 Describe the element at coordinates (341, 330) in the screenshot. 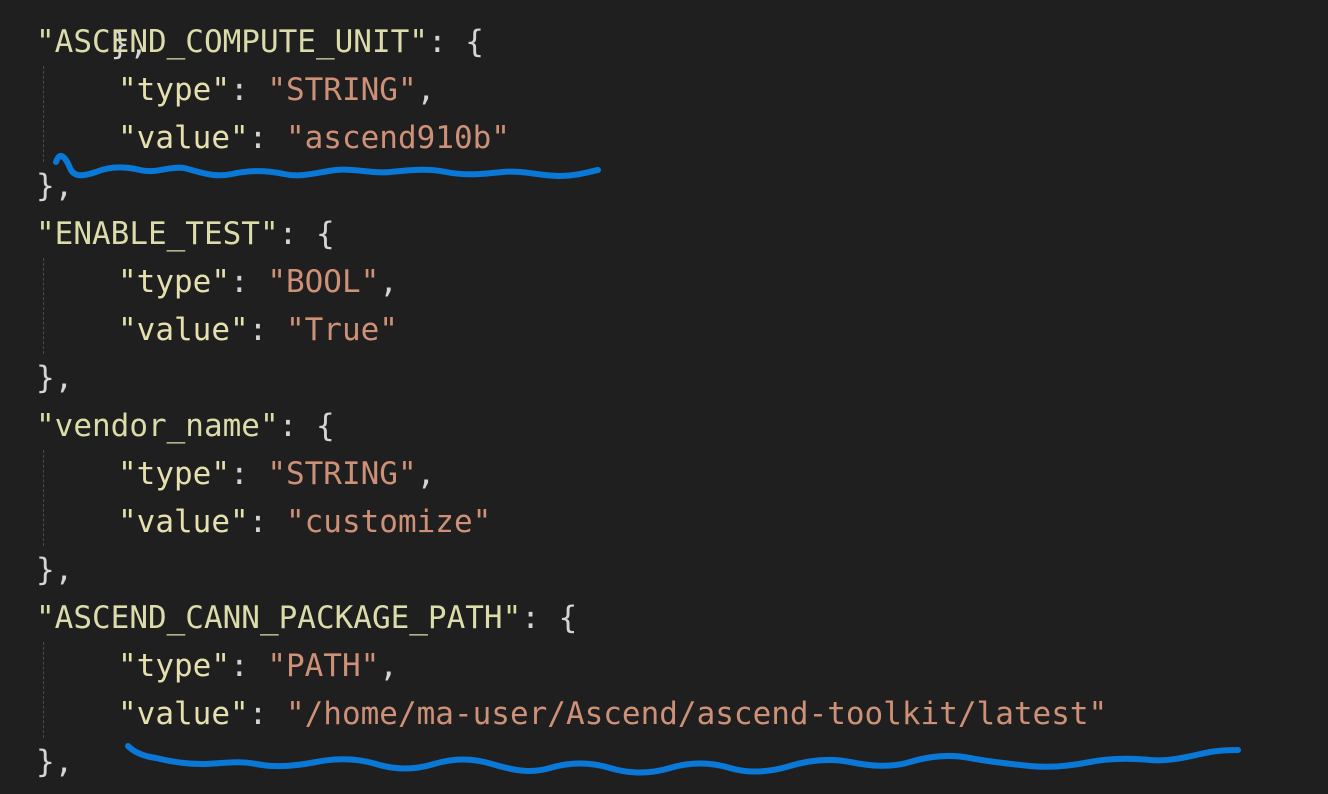

I see `json-string-value: "True"` at that location.